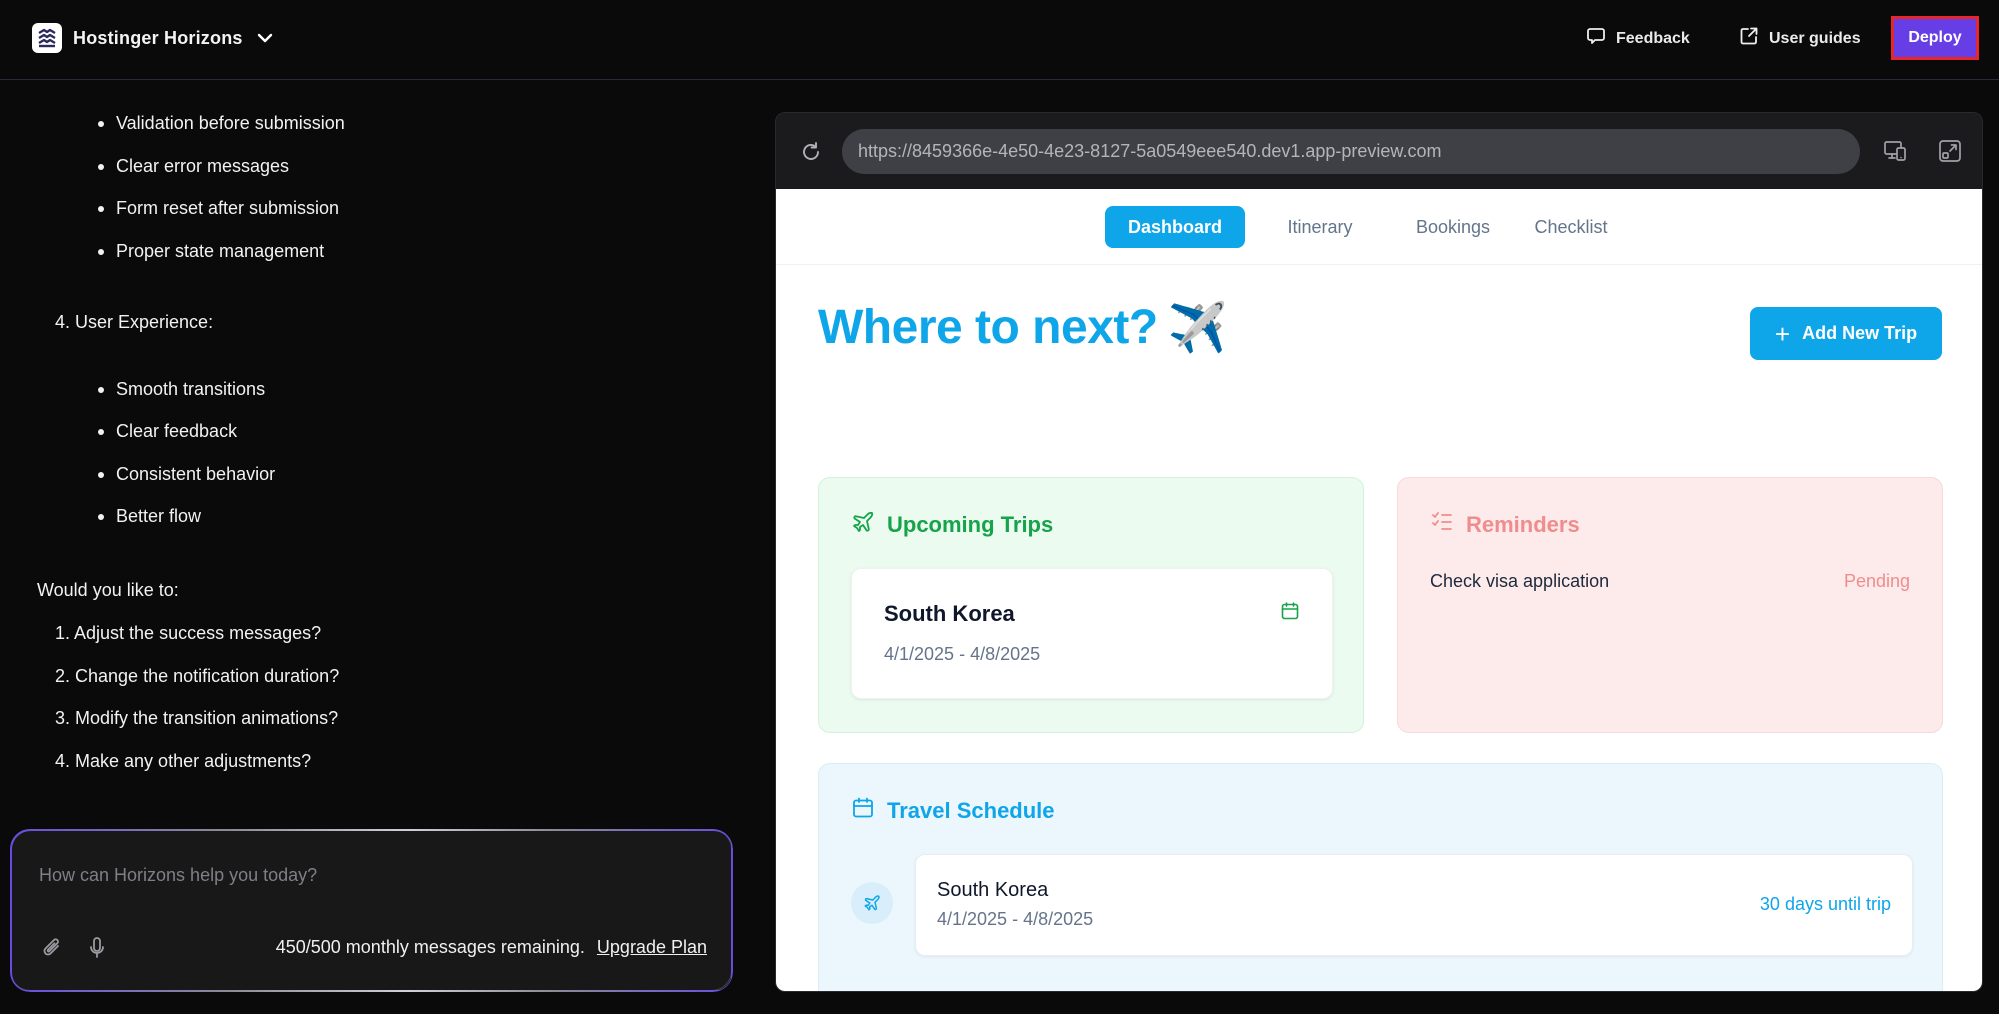 The width and height of the screenshot is (1999, 1014). What do you see at coordinates (430, 947) in the screenshot?
I see `quota-text: 450/500 monthly messages remaining.` at bounding box center [430, 947].